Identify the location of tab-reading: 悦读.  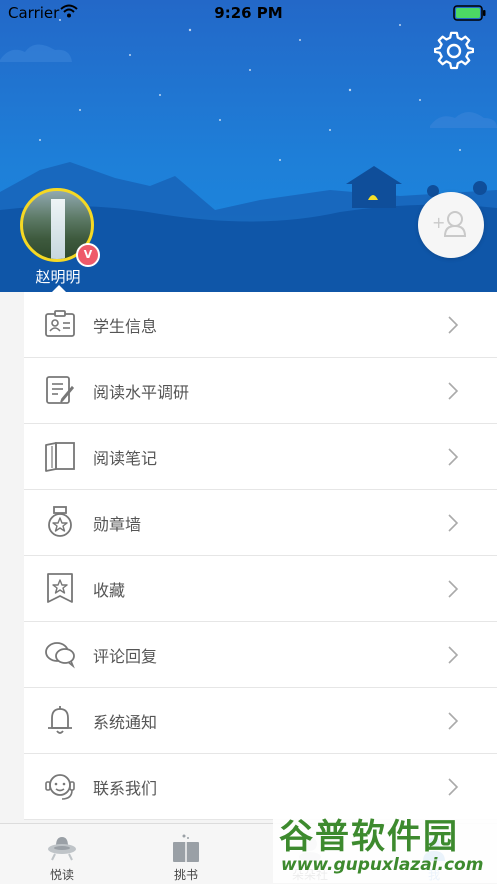
(62, 854).